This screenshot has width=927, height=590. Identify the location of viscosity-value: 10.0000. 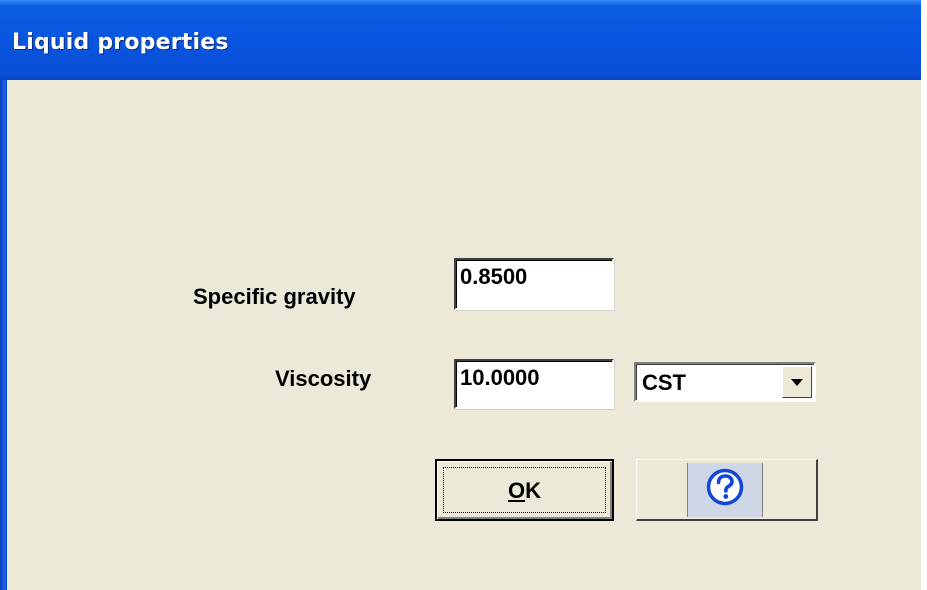
(500, 377).